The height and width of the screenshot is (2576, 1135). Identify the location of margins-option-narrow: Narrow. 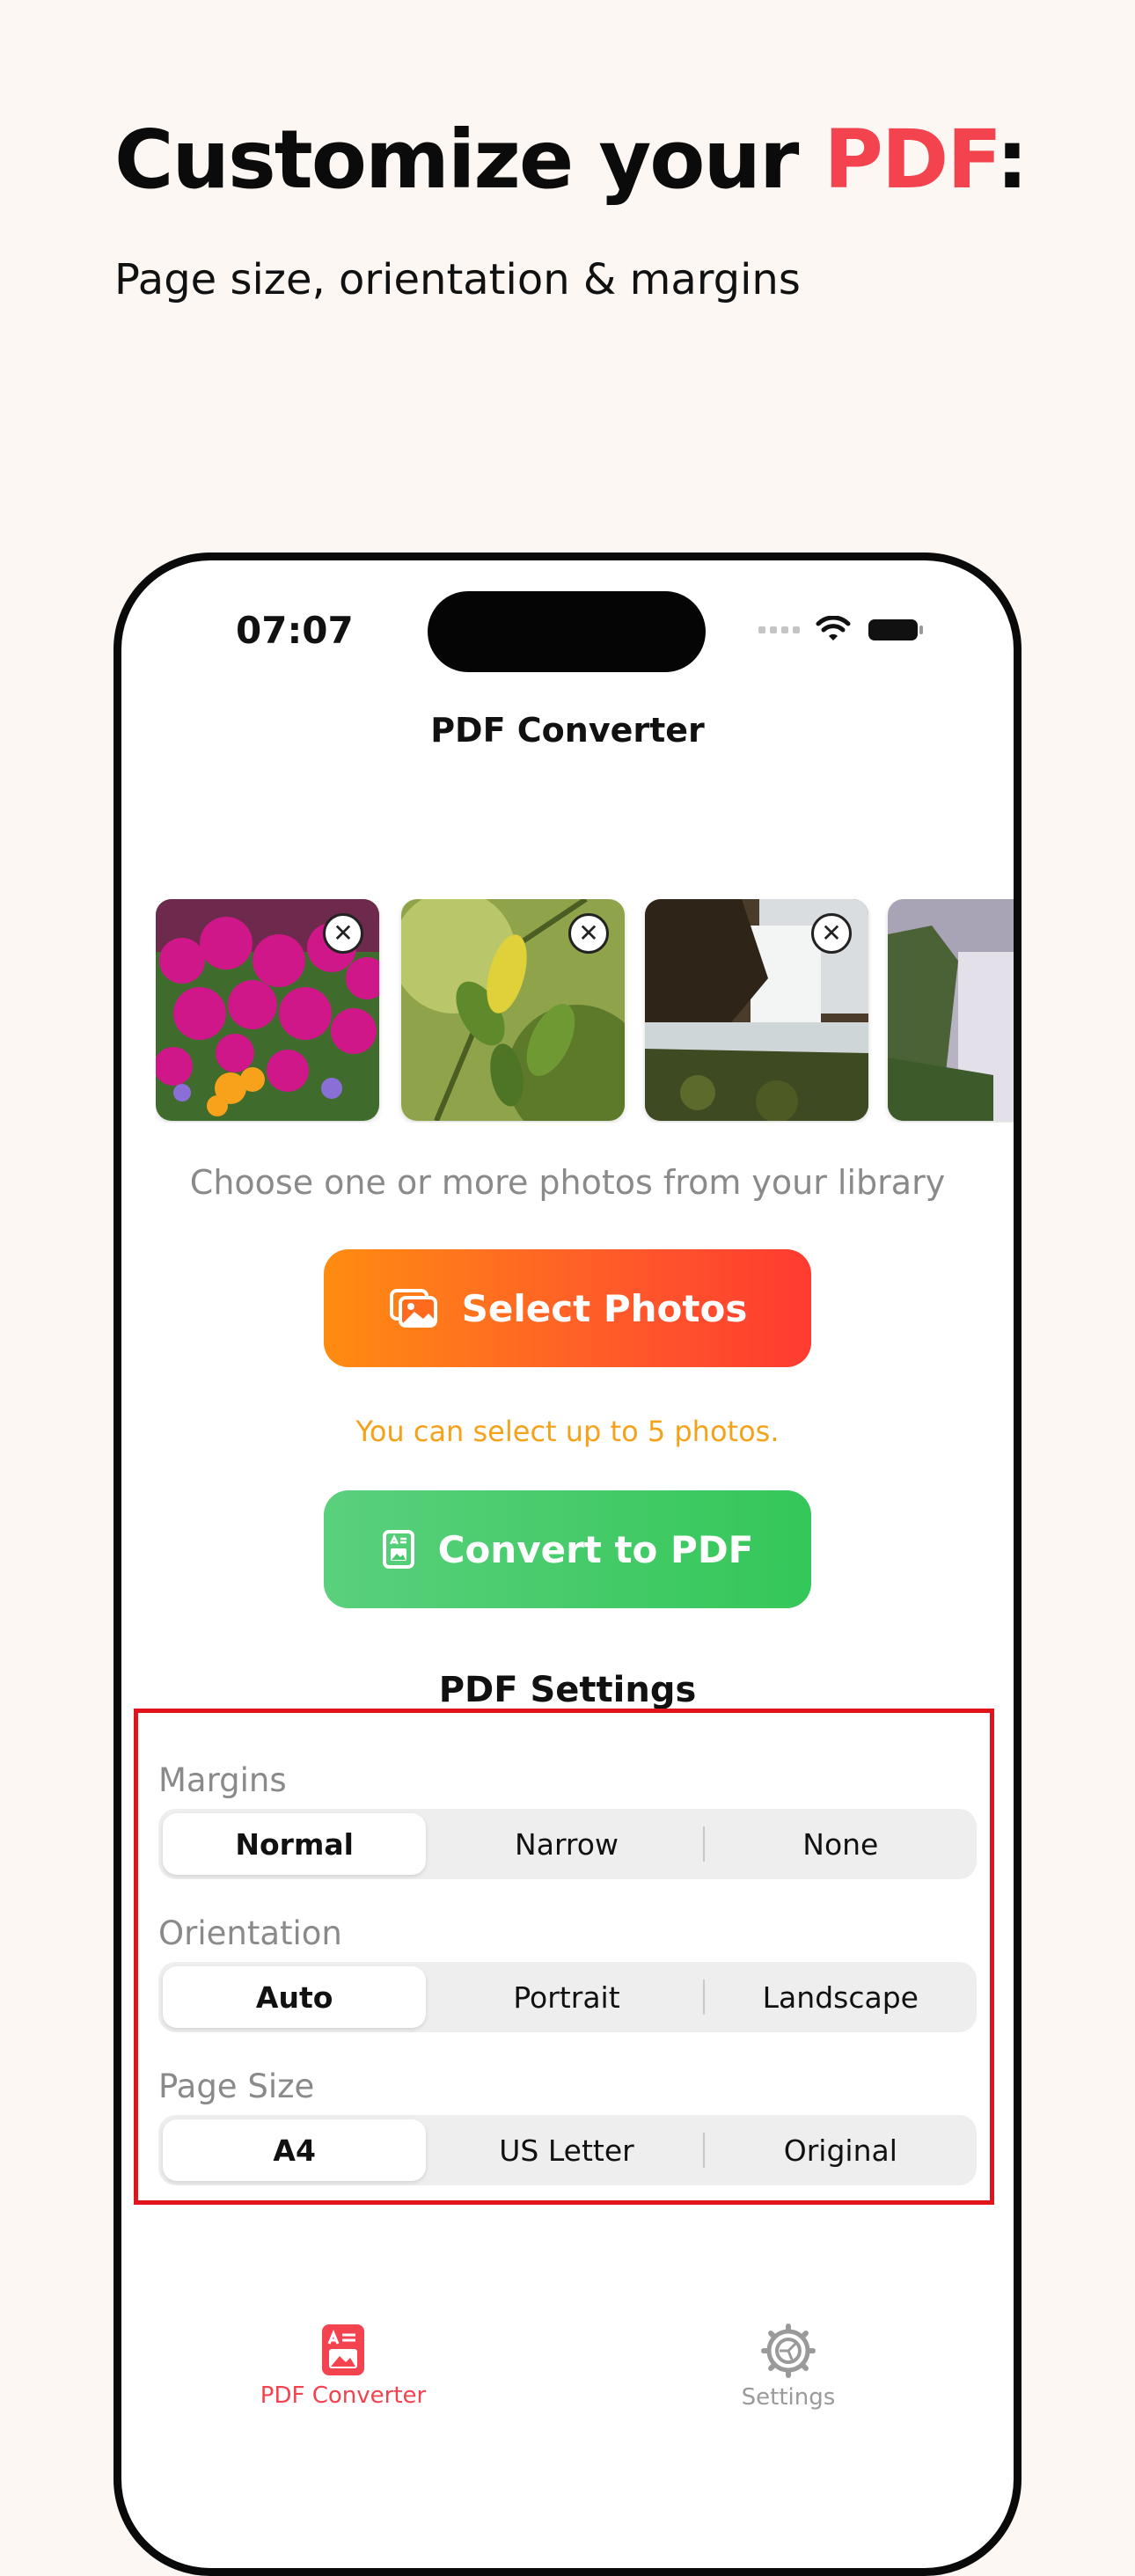
(566, 1844).